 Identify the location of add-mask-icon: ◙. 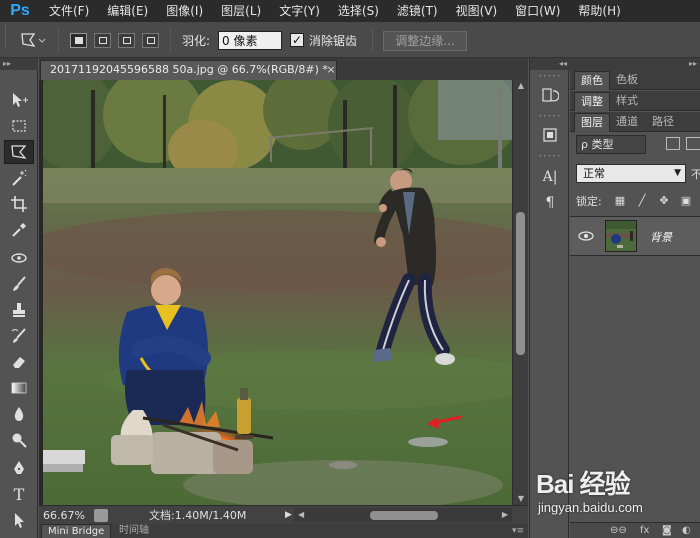
(667, 531).